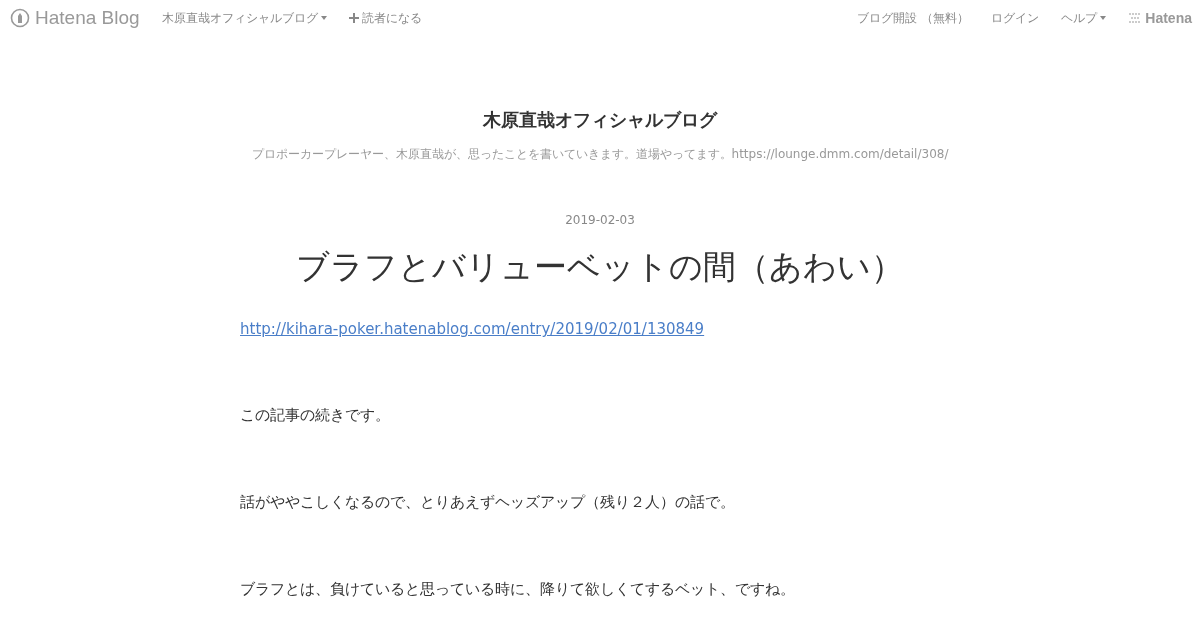  Describe the element at coordinates (1168, 18) in the screenshot. I see `brand-name: Hatena` at that location.